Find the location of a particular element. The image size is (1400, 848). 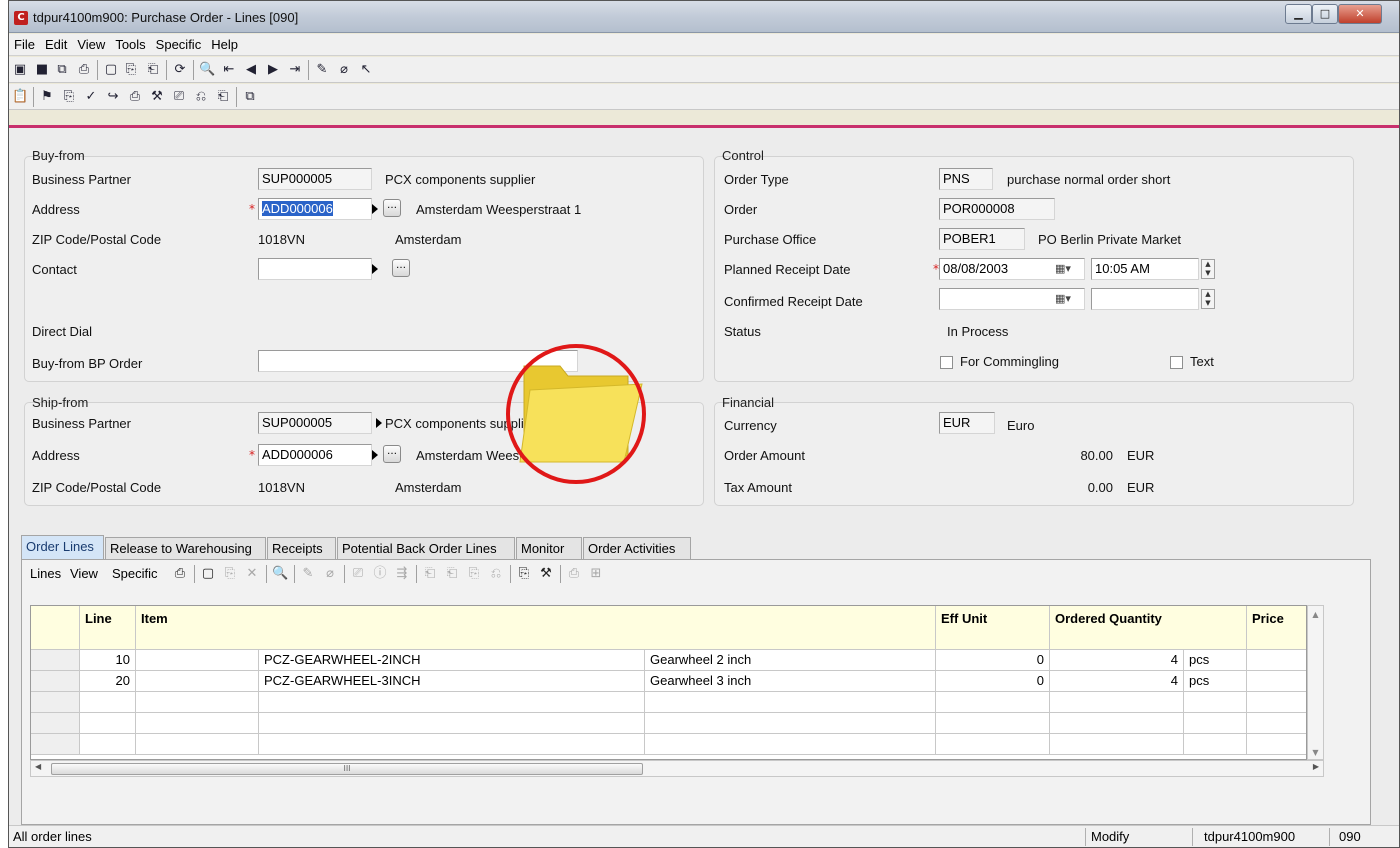

cell-project is located at coordinates (197, 681).